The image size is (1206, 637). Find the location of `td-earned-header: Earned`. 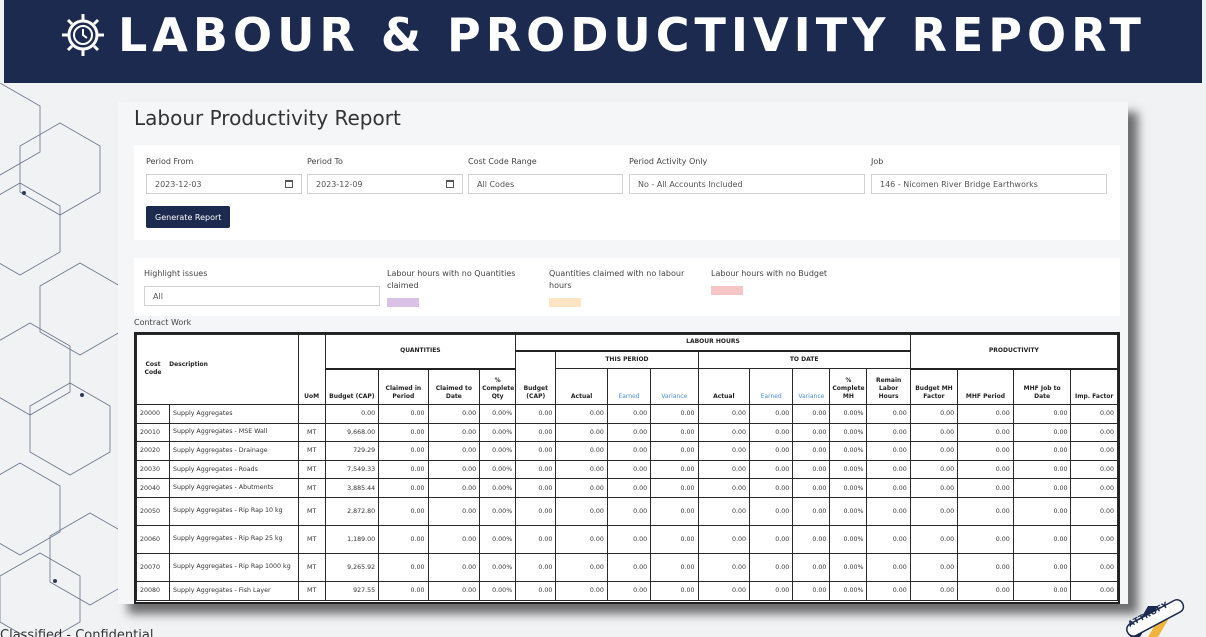

td-earned-header: Earned is located at coordinates (771, 386).